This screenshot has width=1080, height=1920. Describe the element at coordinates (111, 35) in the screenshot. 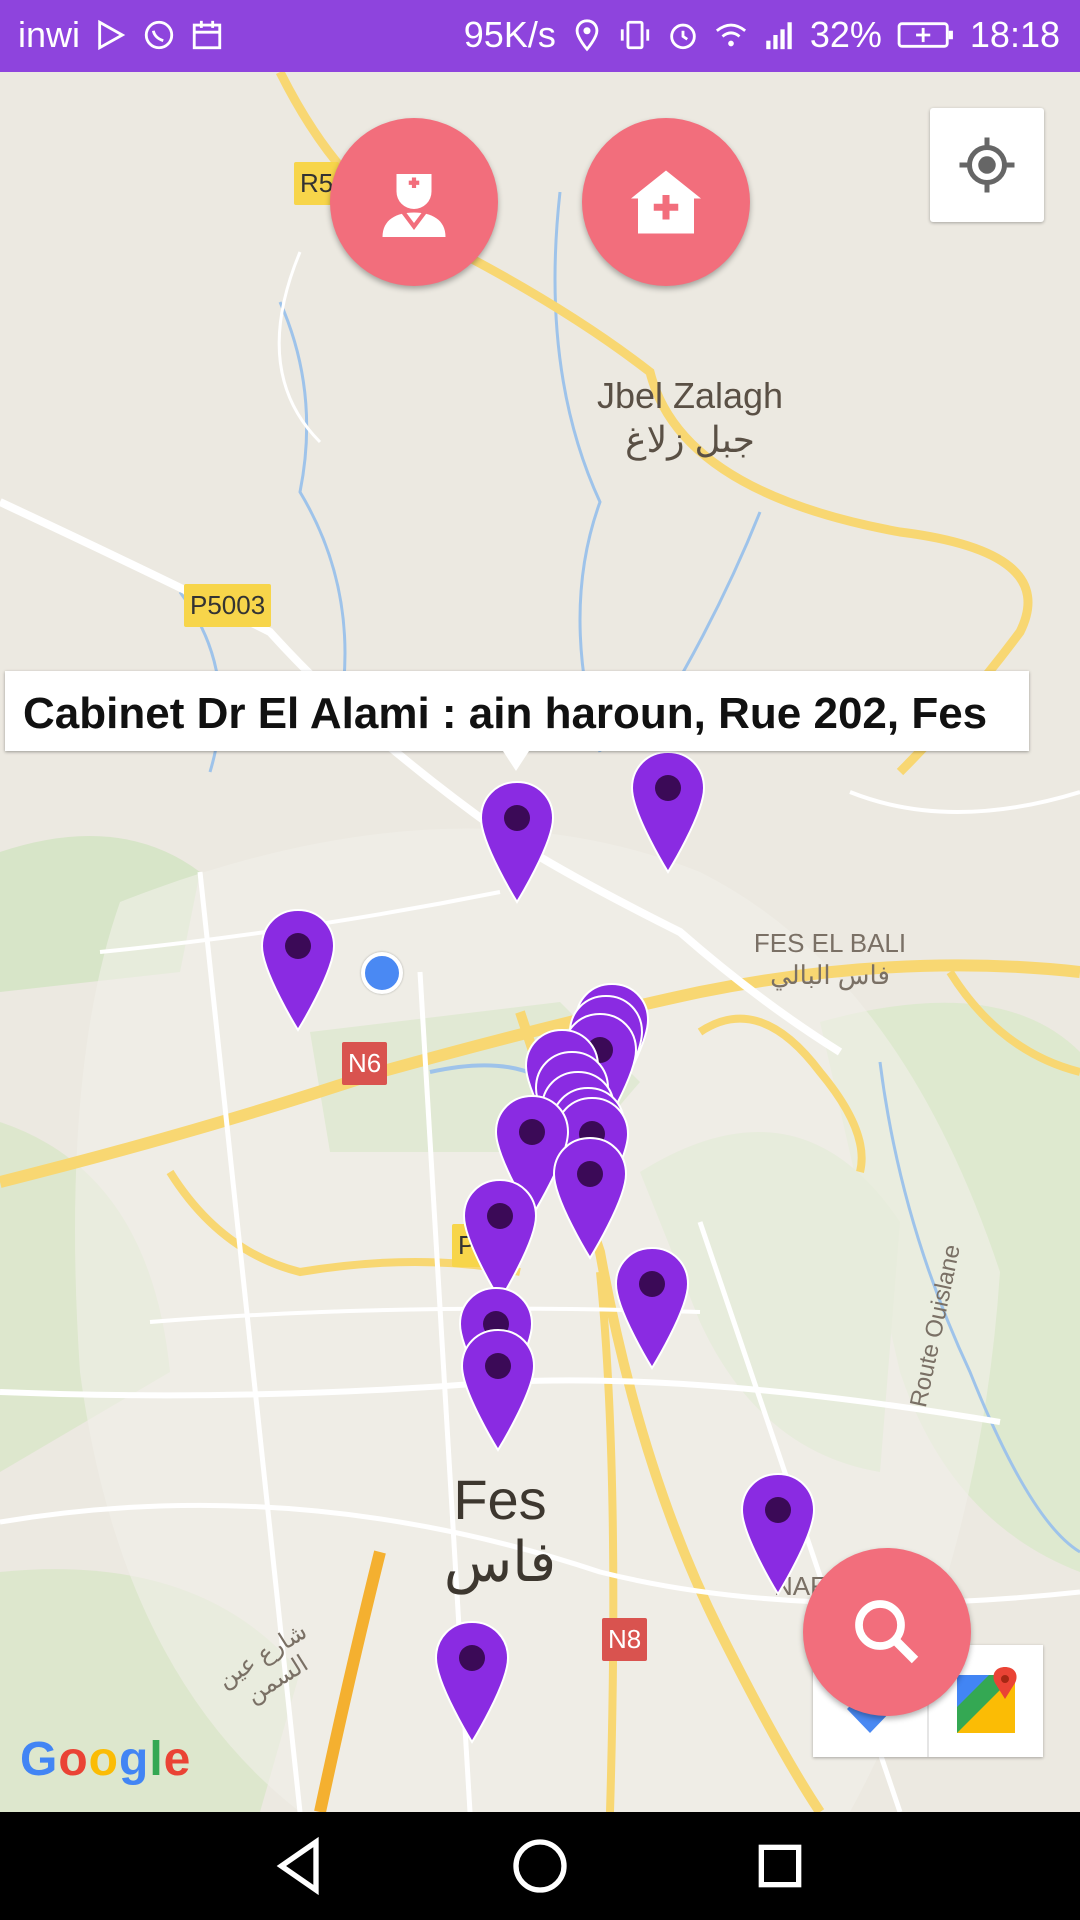

I see `play-store-icon` at that location.